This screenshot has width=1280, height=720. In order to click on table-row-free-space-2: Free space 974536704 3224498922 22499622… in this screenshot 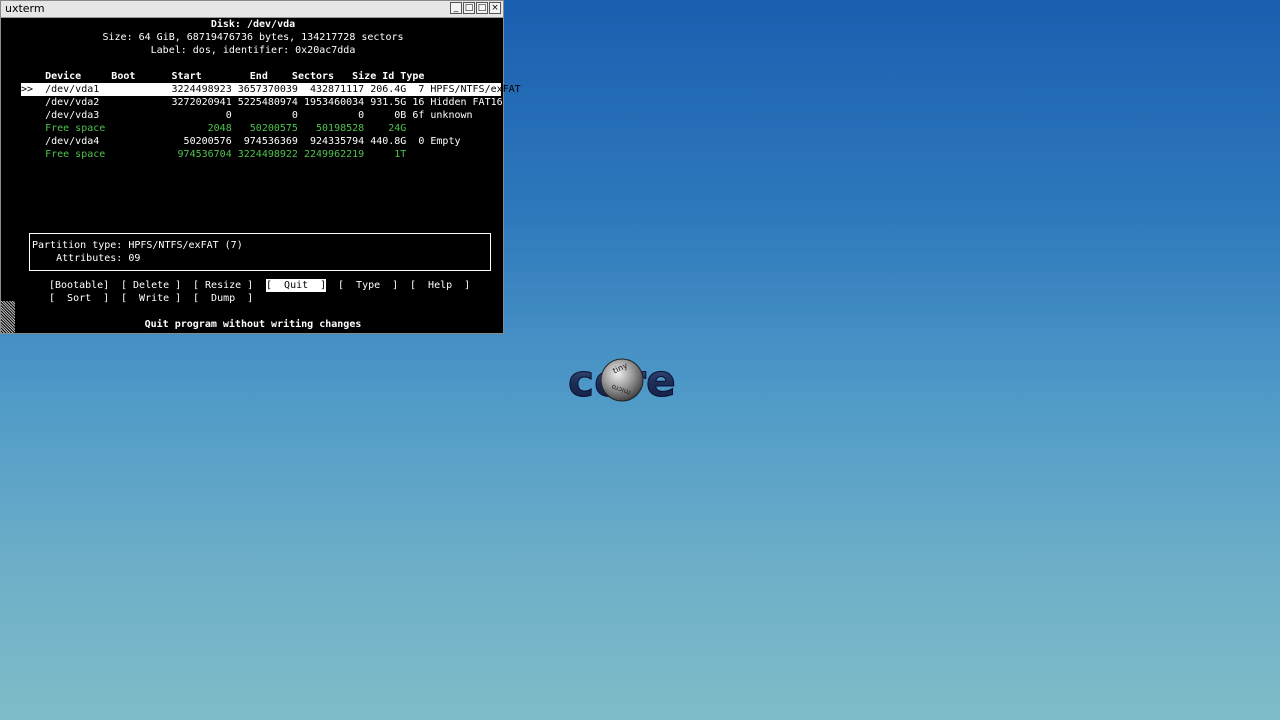, I will do `click(213, 154)`.